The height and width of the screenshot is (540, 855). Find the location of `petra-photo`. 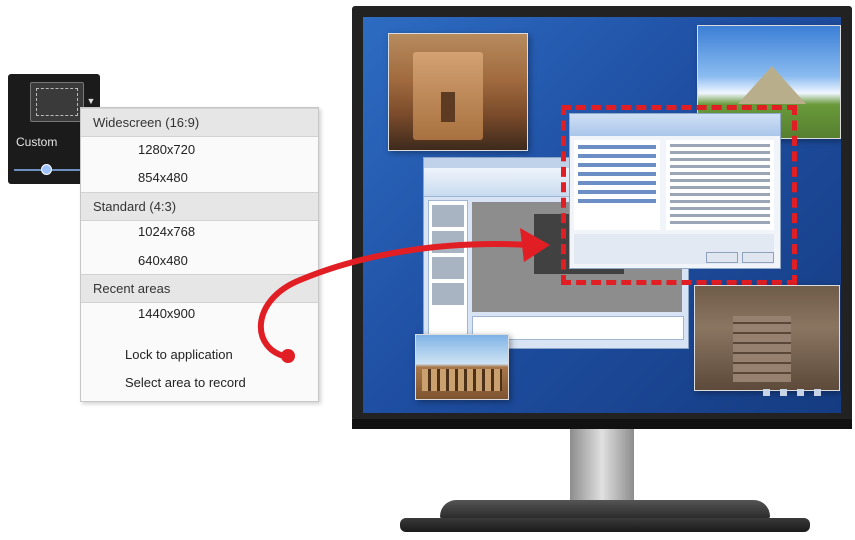

petra-photo is located at coordinates (458, 92).